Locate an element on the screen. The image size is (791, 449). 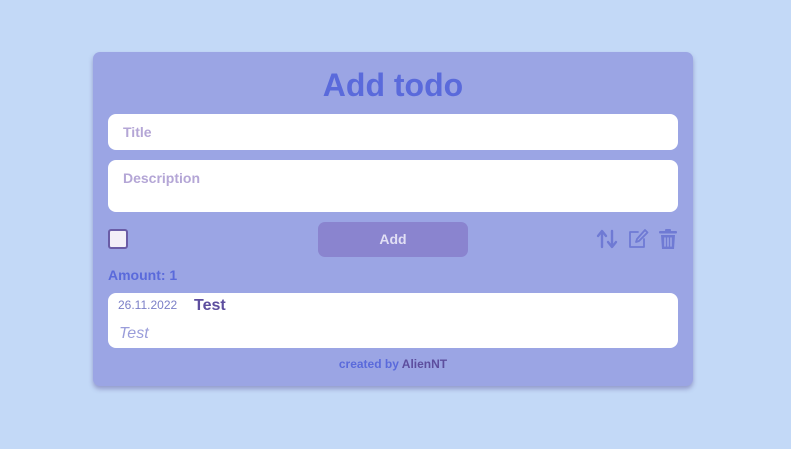
add-button: Add is located at coordinates (393, 239).